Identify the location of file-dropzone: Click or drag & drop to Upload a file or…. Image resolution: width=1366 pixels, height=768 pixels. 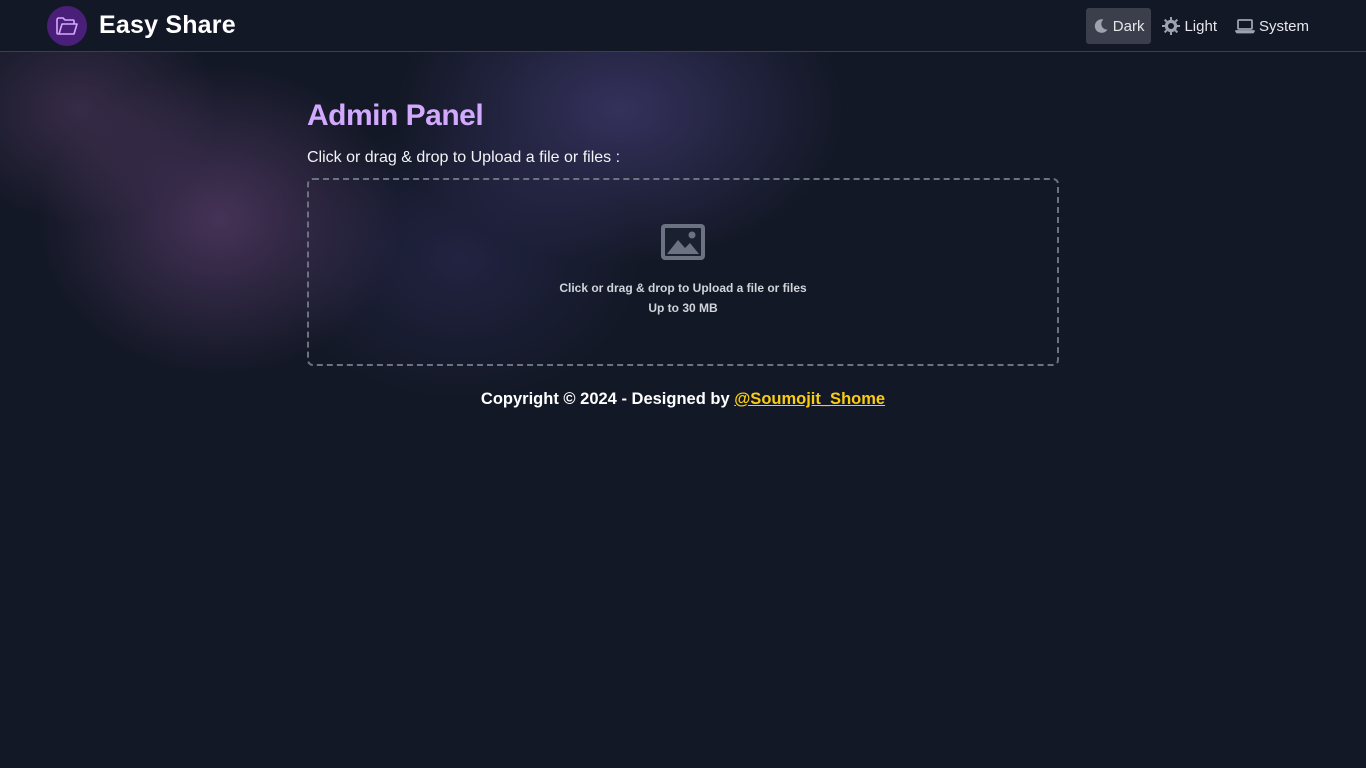
(683, 272).